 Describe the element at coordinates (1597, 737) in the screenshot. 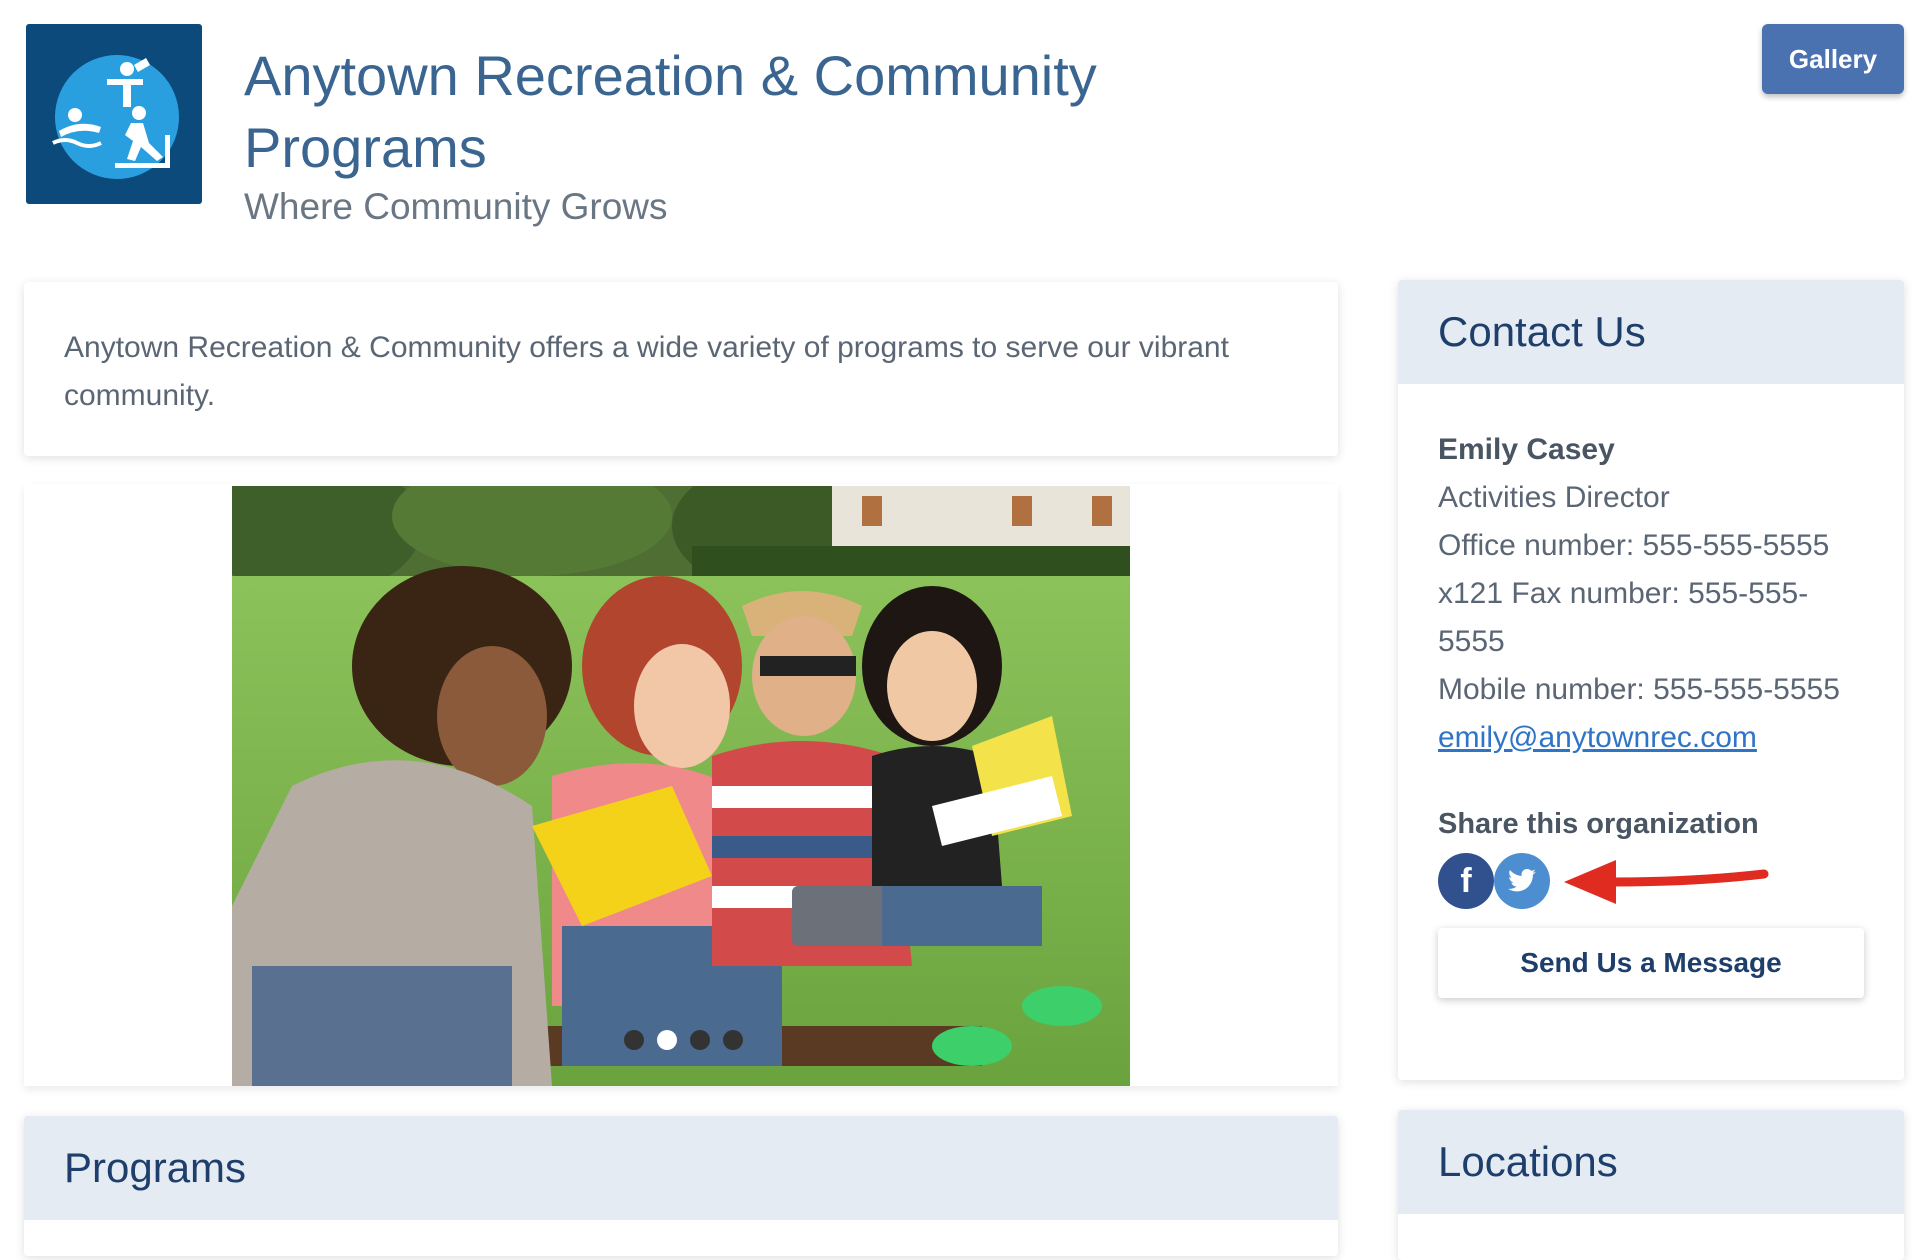

I see `contact-email-link: emily@anytownrec.com` at that location.